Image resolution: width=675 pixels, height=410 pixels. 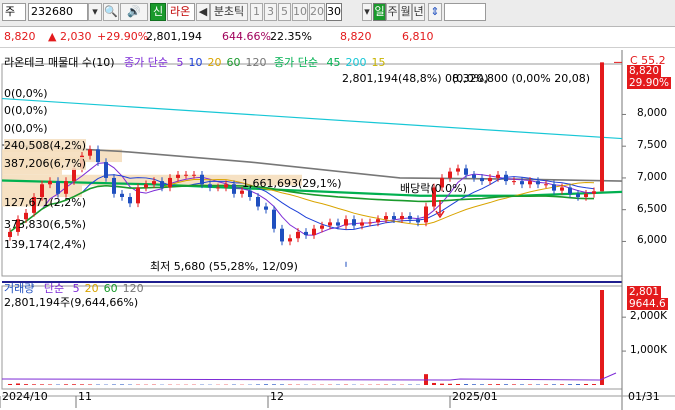 I want to click on search-icon: 🔍, so click(x=111, y=12).